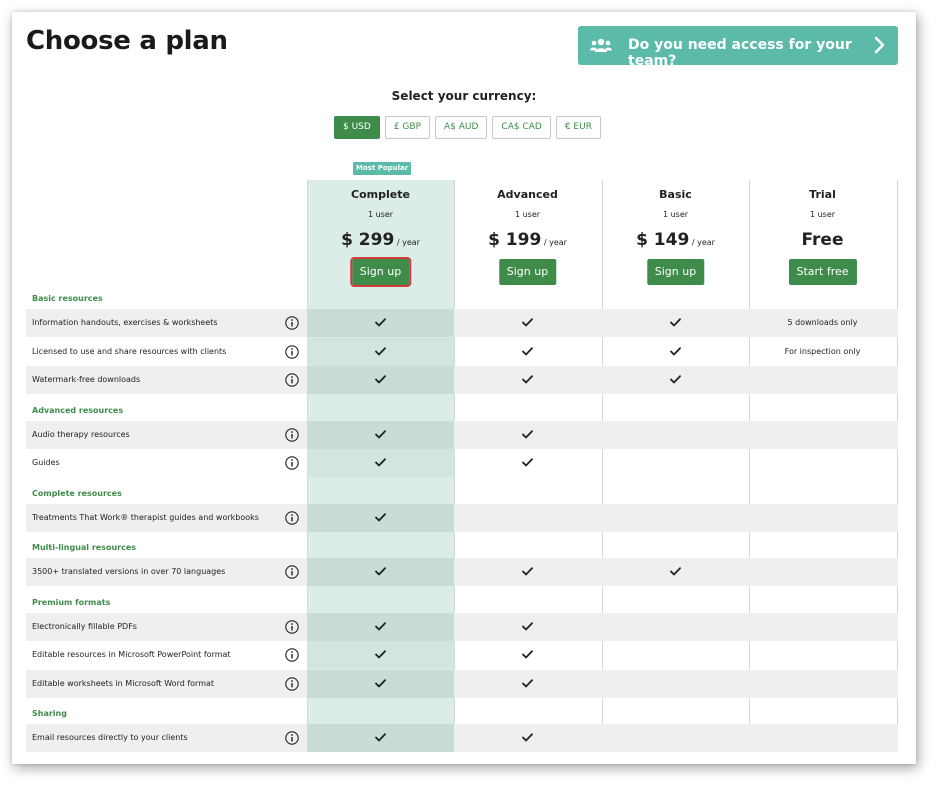  Describe the element at coordinates (822, 194) in the screenshot. I see `plan-name: Trial` at that location.